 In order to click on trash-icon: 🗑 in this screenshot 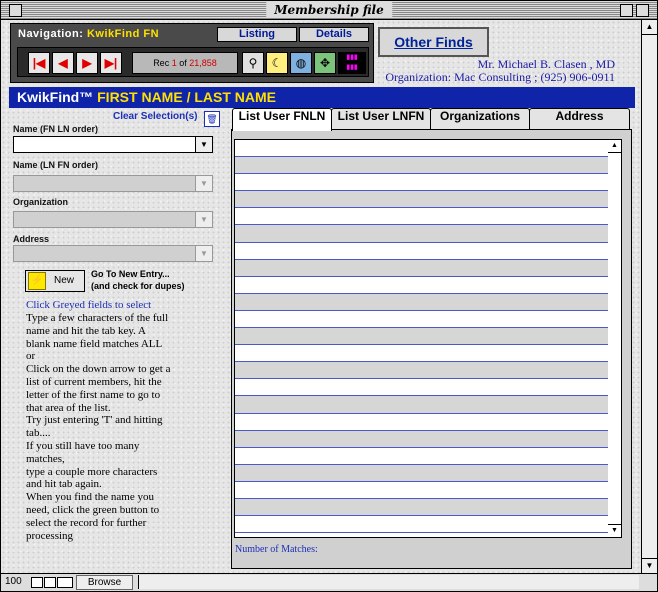, I will do `click(212, 119)`.